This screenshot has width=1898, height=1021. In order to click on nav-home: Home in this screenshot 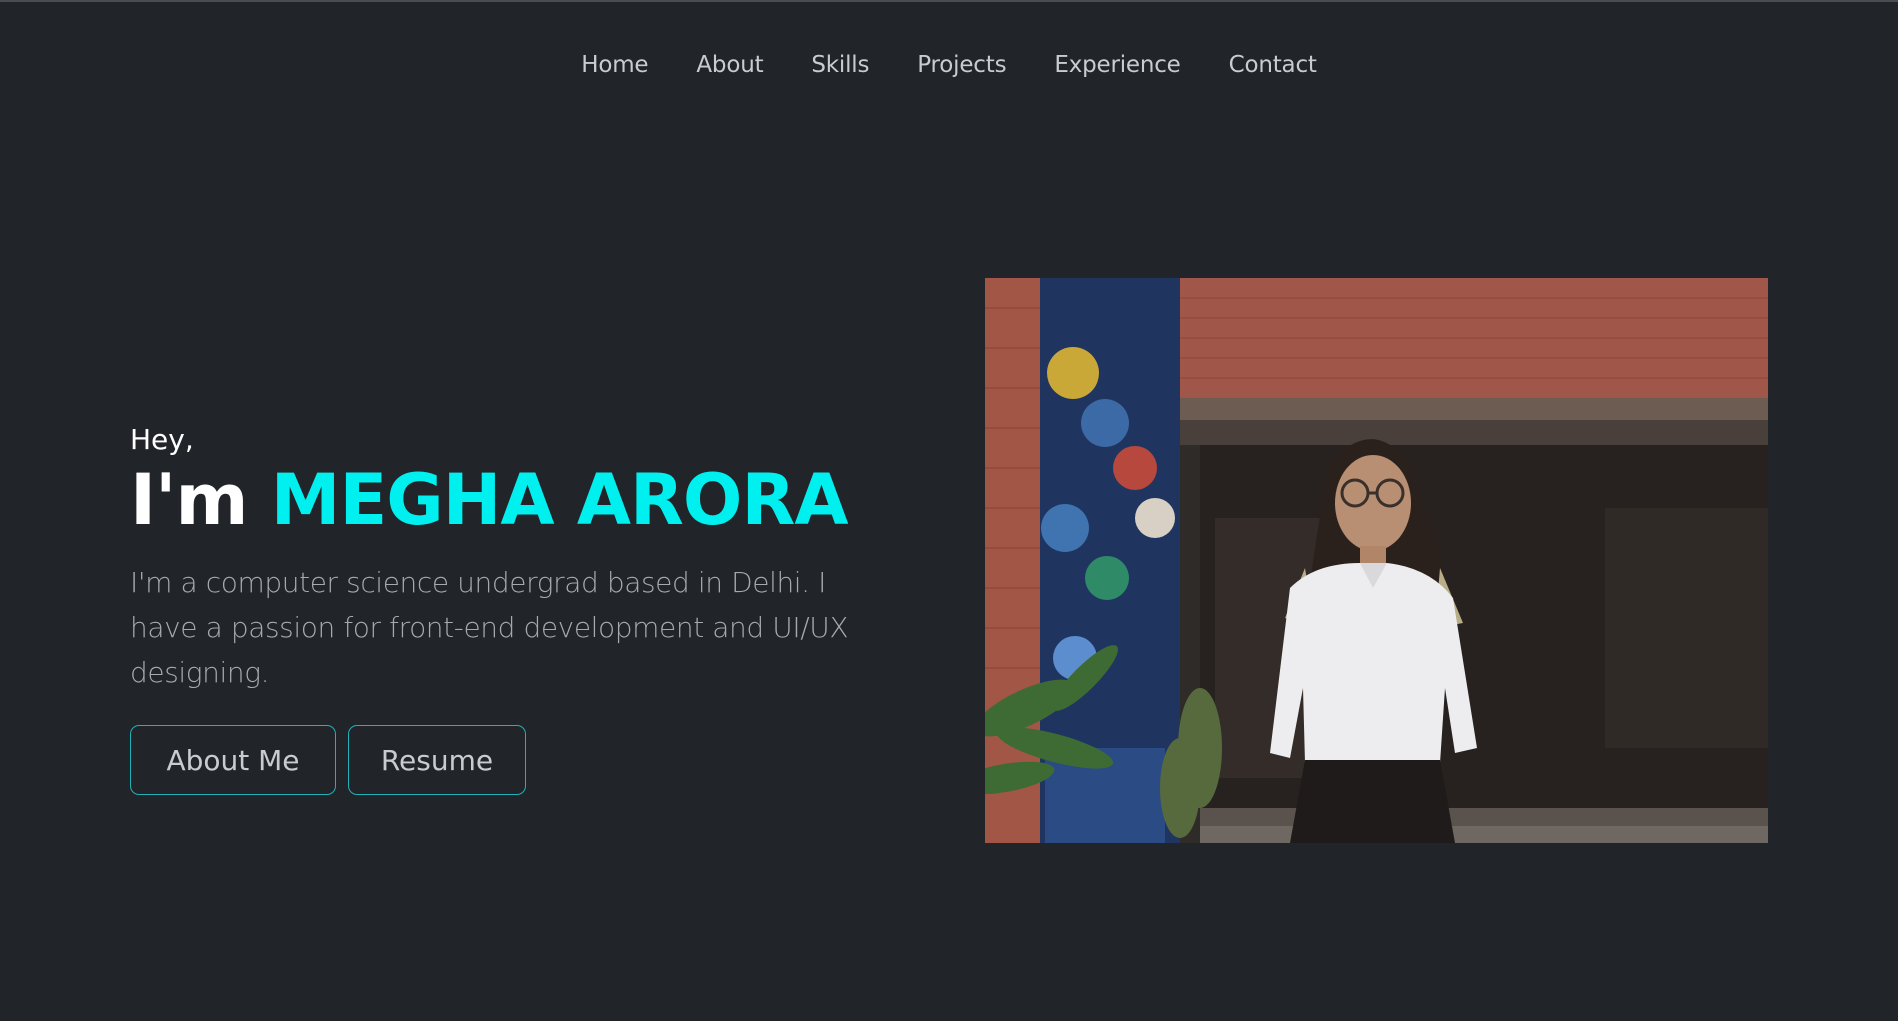, I will do `click(614, 65)`.